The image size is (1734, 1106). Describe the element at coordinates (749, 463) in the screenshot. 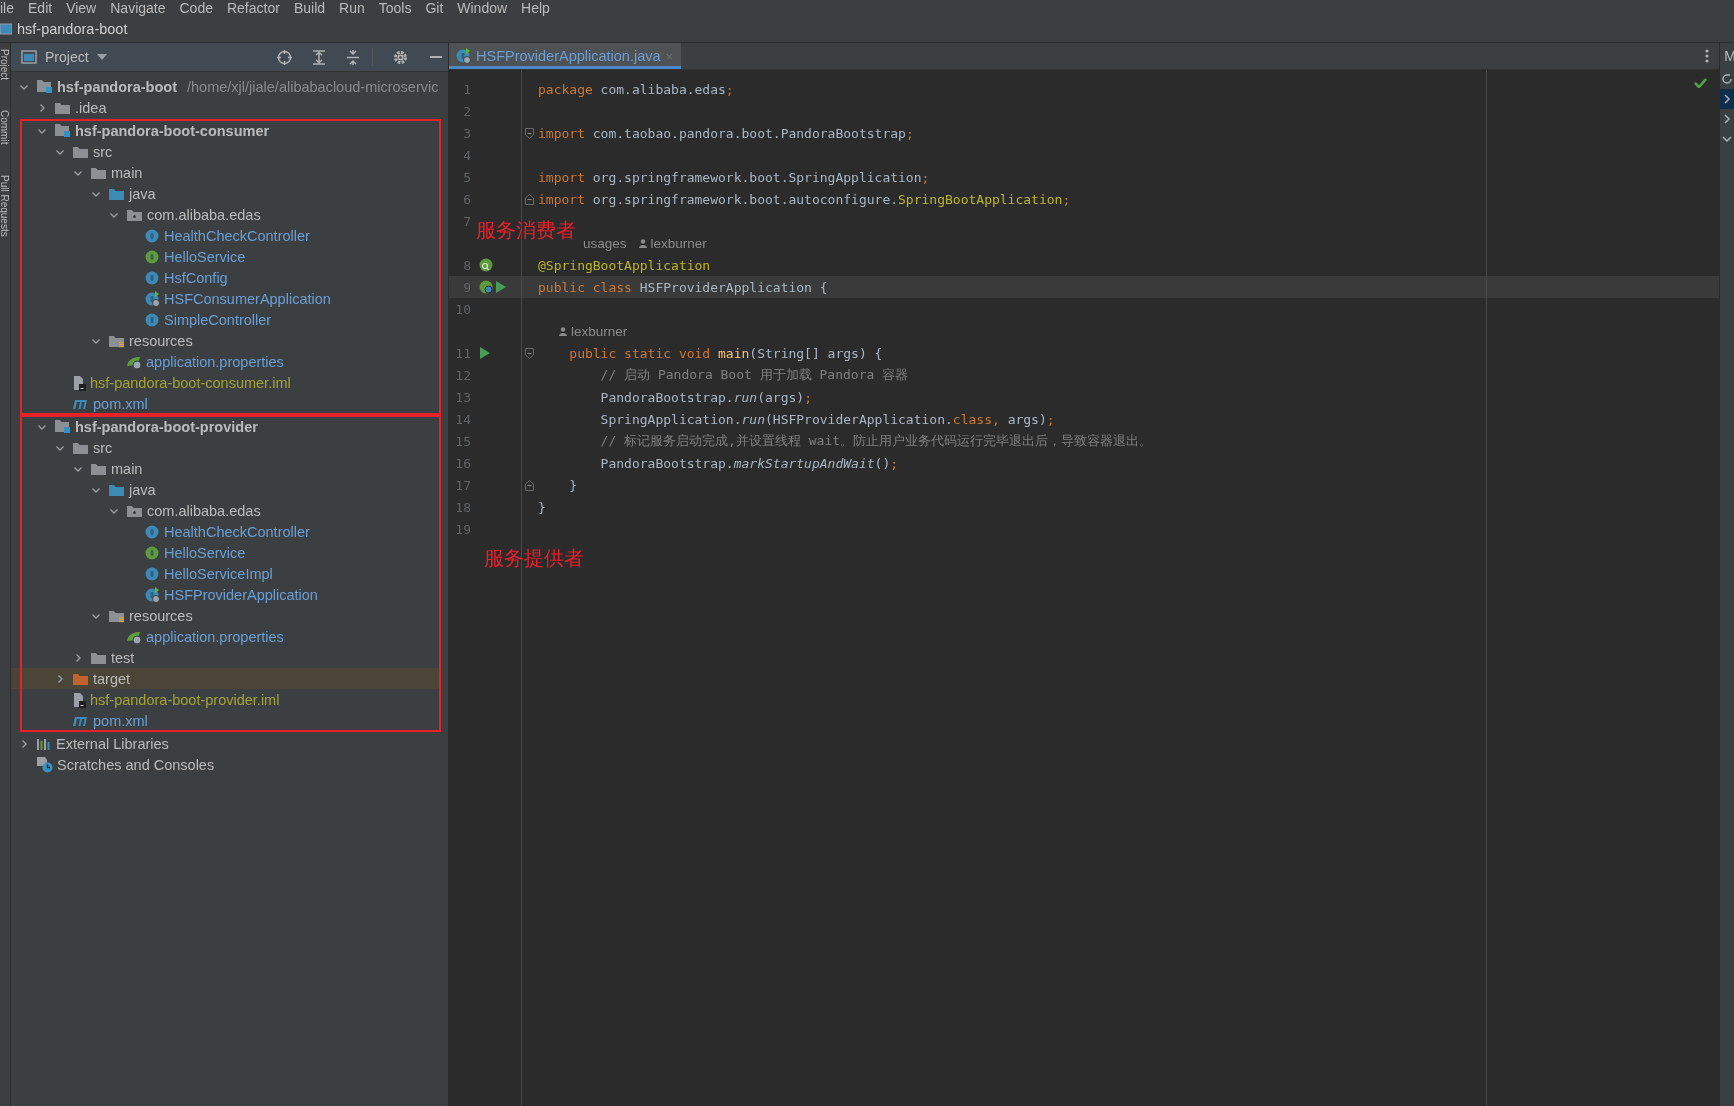

I see `code-line: PandoraBootstrap.markStartupAndWait();` at that location.